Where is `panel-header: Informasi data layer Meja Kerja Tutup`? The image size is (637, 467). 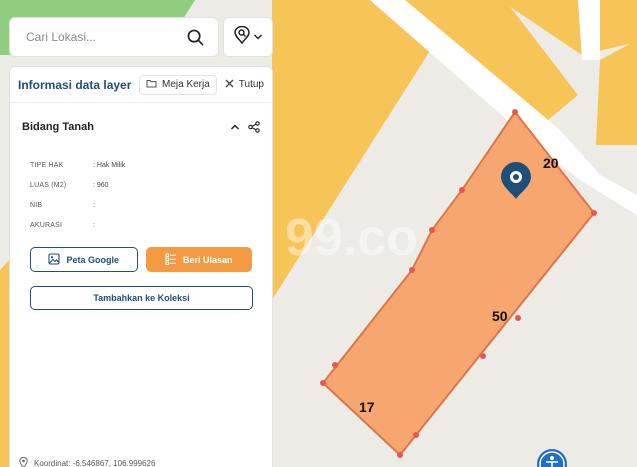 panel-header: Informasi data layer Meja Kerja Tutup is located at coordinates (141, 85).